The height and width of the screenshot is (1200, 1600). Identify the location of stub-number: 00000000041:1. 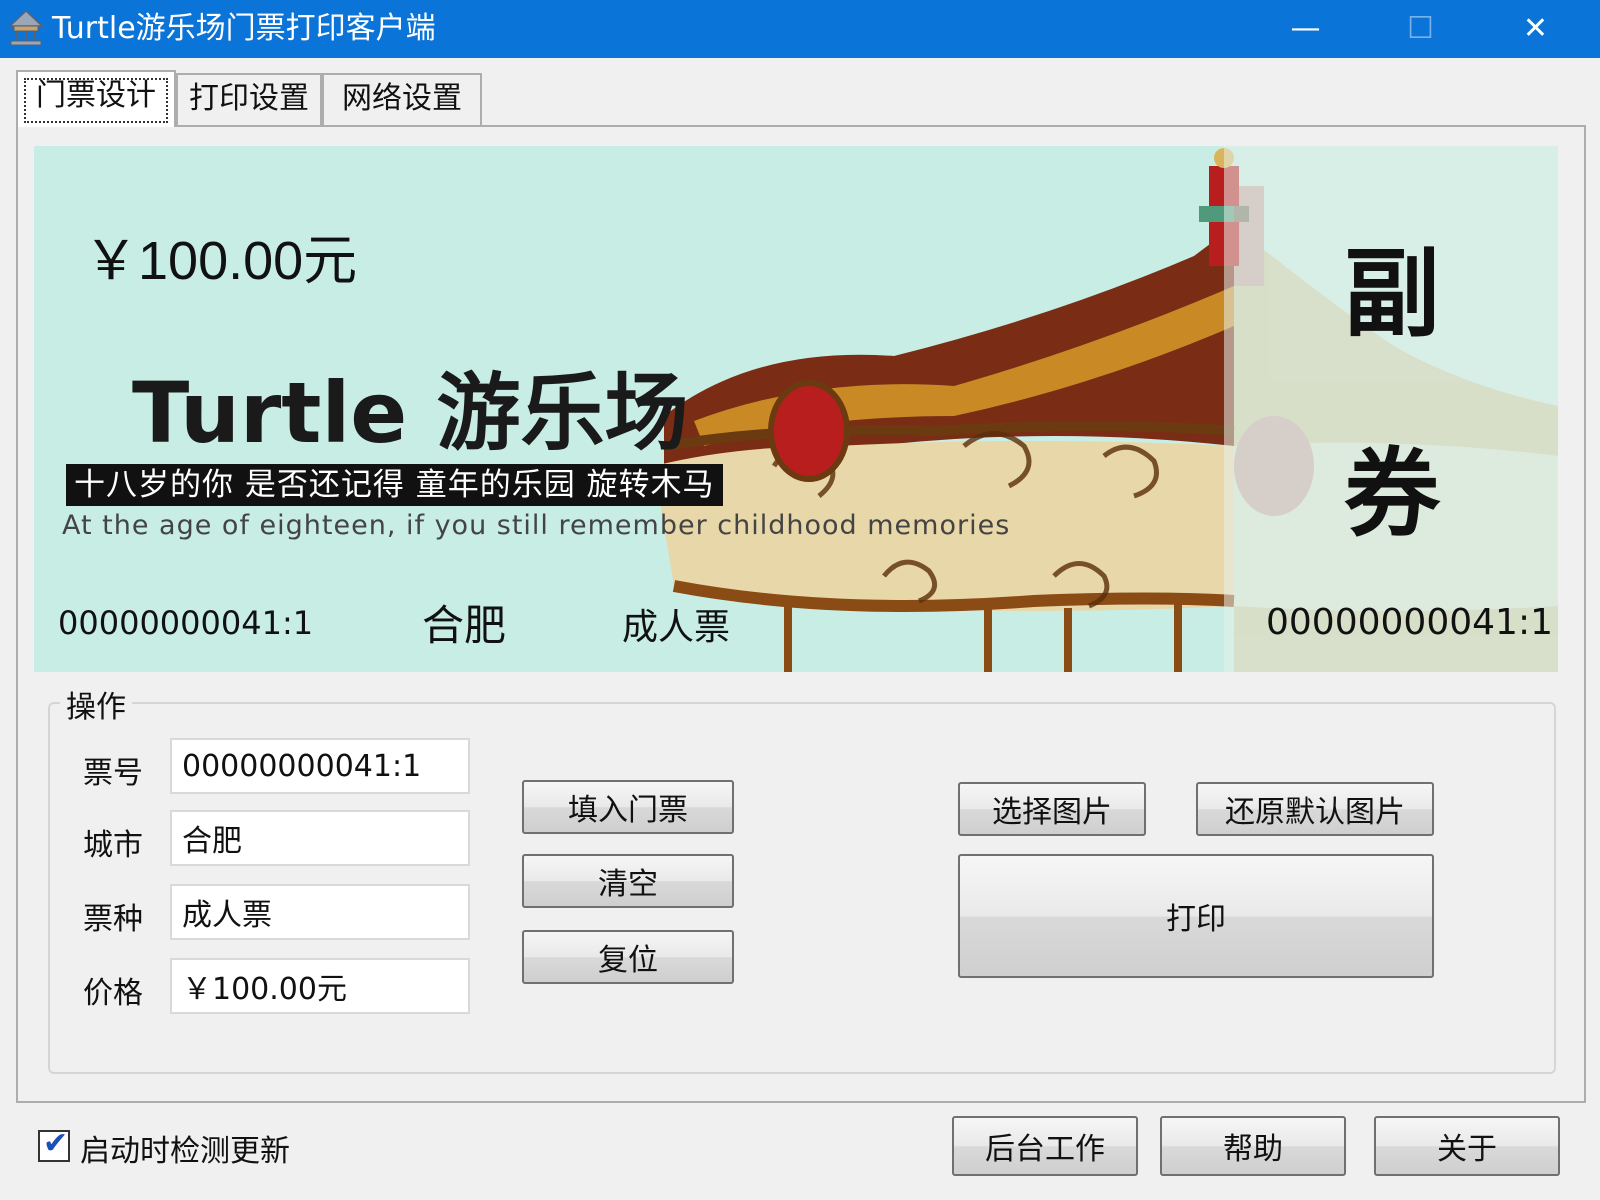
(1409, 622).